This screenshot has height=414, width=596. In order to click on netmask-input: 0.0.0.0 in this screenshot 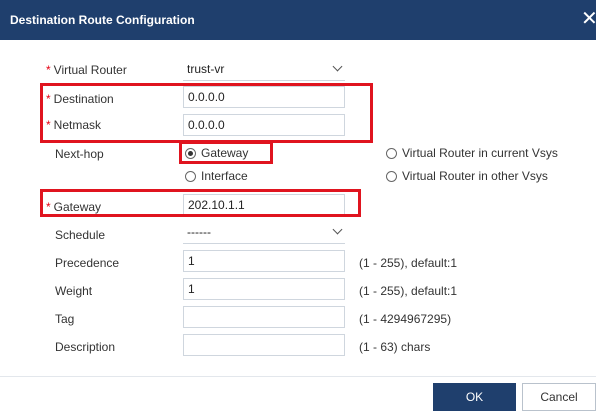, I will do `click(264, 125)`.